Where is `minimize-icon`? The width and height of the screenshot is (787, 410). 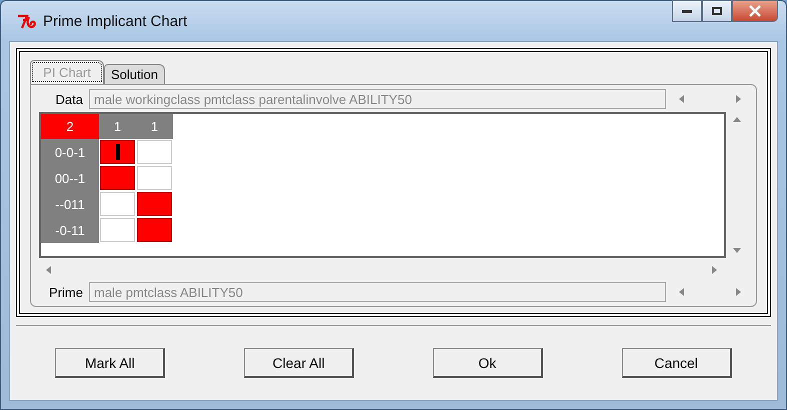
minimize-icon is located at coordinates (687, 11).